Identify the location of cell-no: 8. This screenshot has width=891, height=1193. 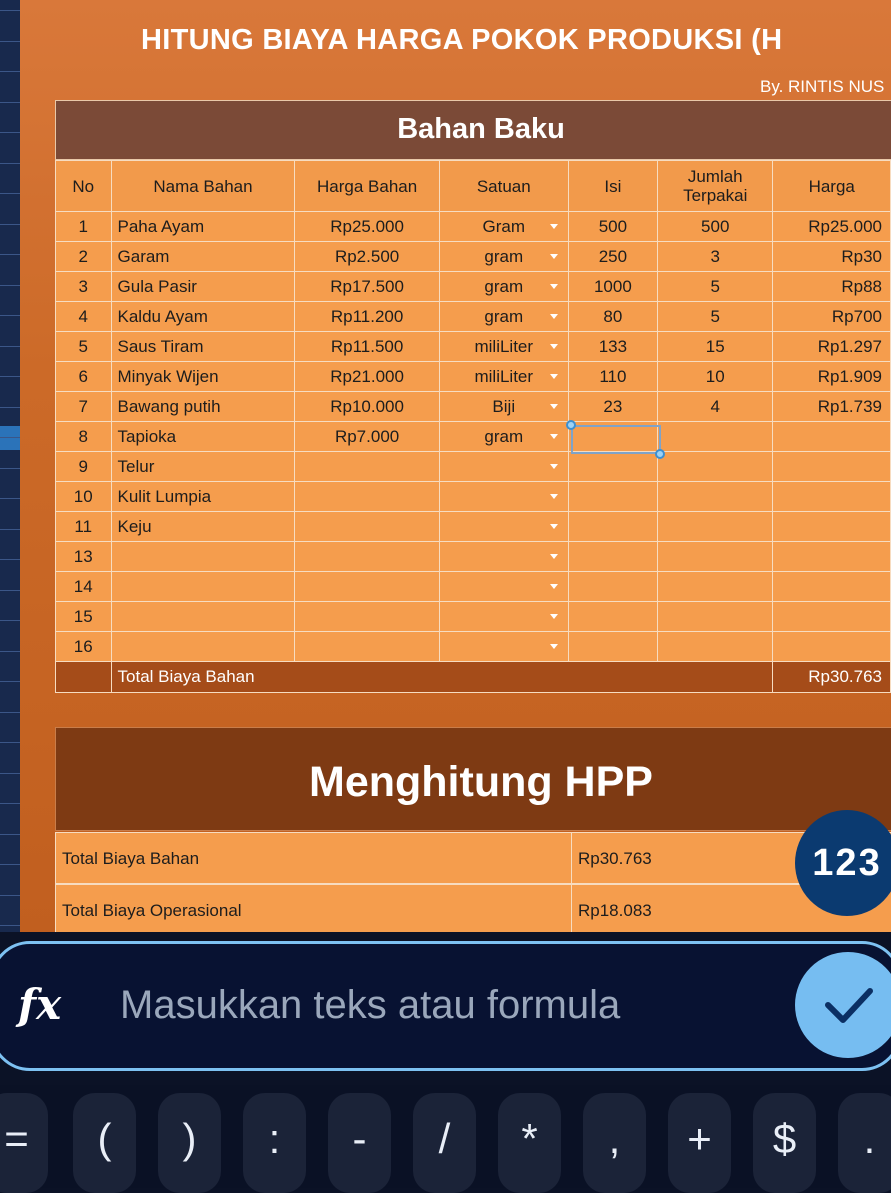
(83, 436).